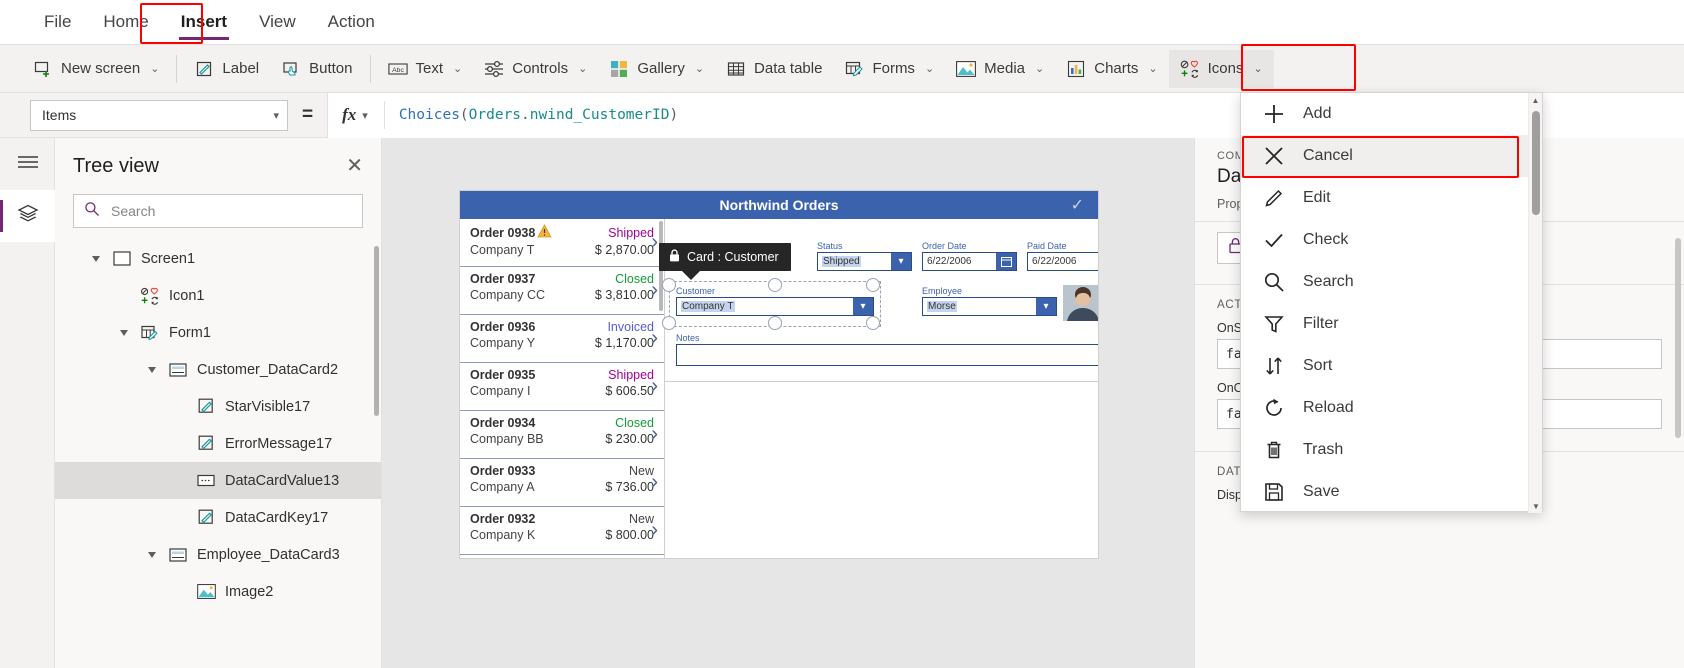 The width and height of the screenshot is (1684, 668). Describe the element at coordinates (1111, 69) in the screenshot. I see `ribbon-charts-button: Charts ⌄` at that location.